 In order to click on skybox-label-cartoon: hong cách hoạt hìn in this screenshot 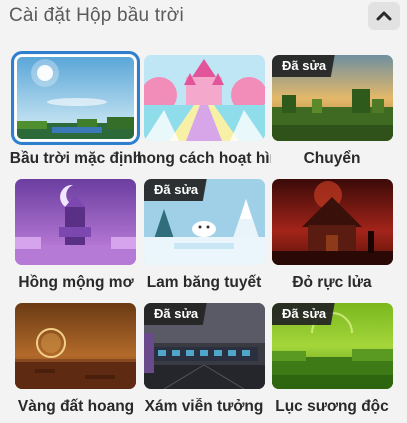, I will do `click(204, 158)`.